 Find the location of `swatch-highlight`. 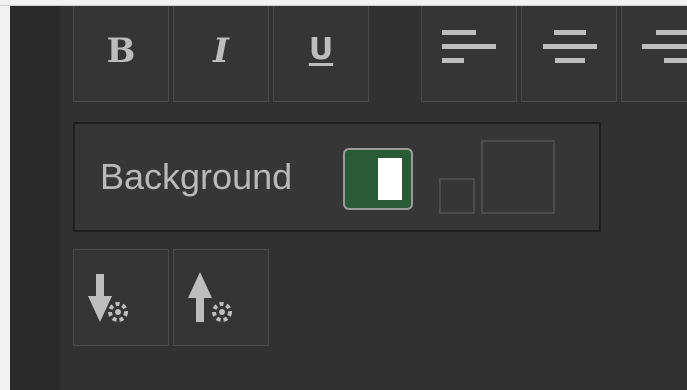

swatch-highlight is located at coordinates (390, 179).